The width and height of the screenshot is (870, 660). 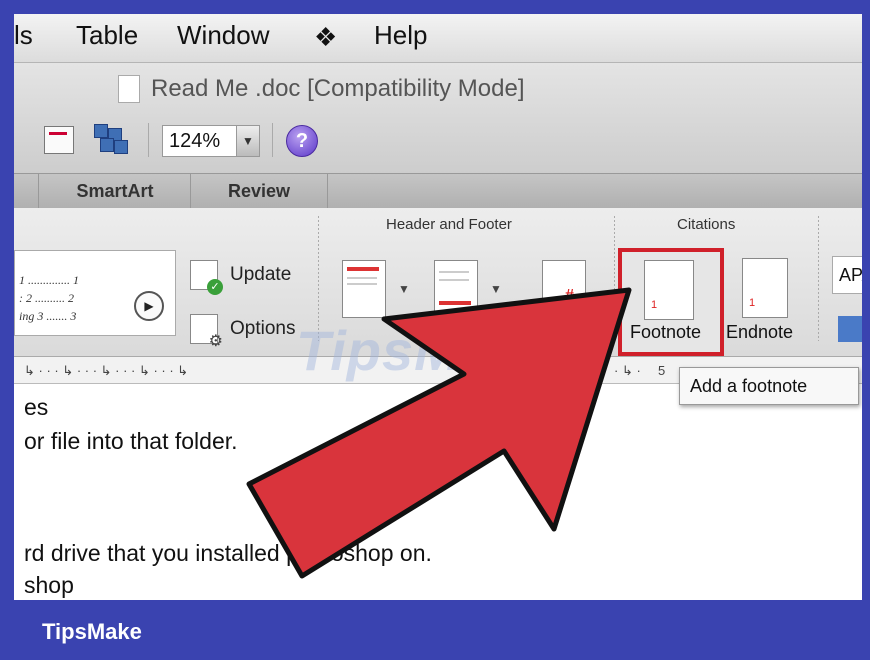 I want to click on footnote-button: 1 Footnote, so click(x=671, y=302).